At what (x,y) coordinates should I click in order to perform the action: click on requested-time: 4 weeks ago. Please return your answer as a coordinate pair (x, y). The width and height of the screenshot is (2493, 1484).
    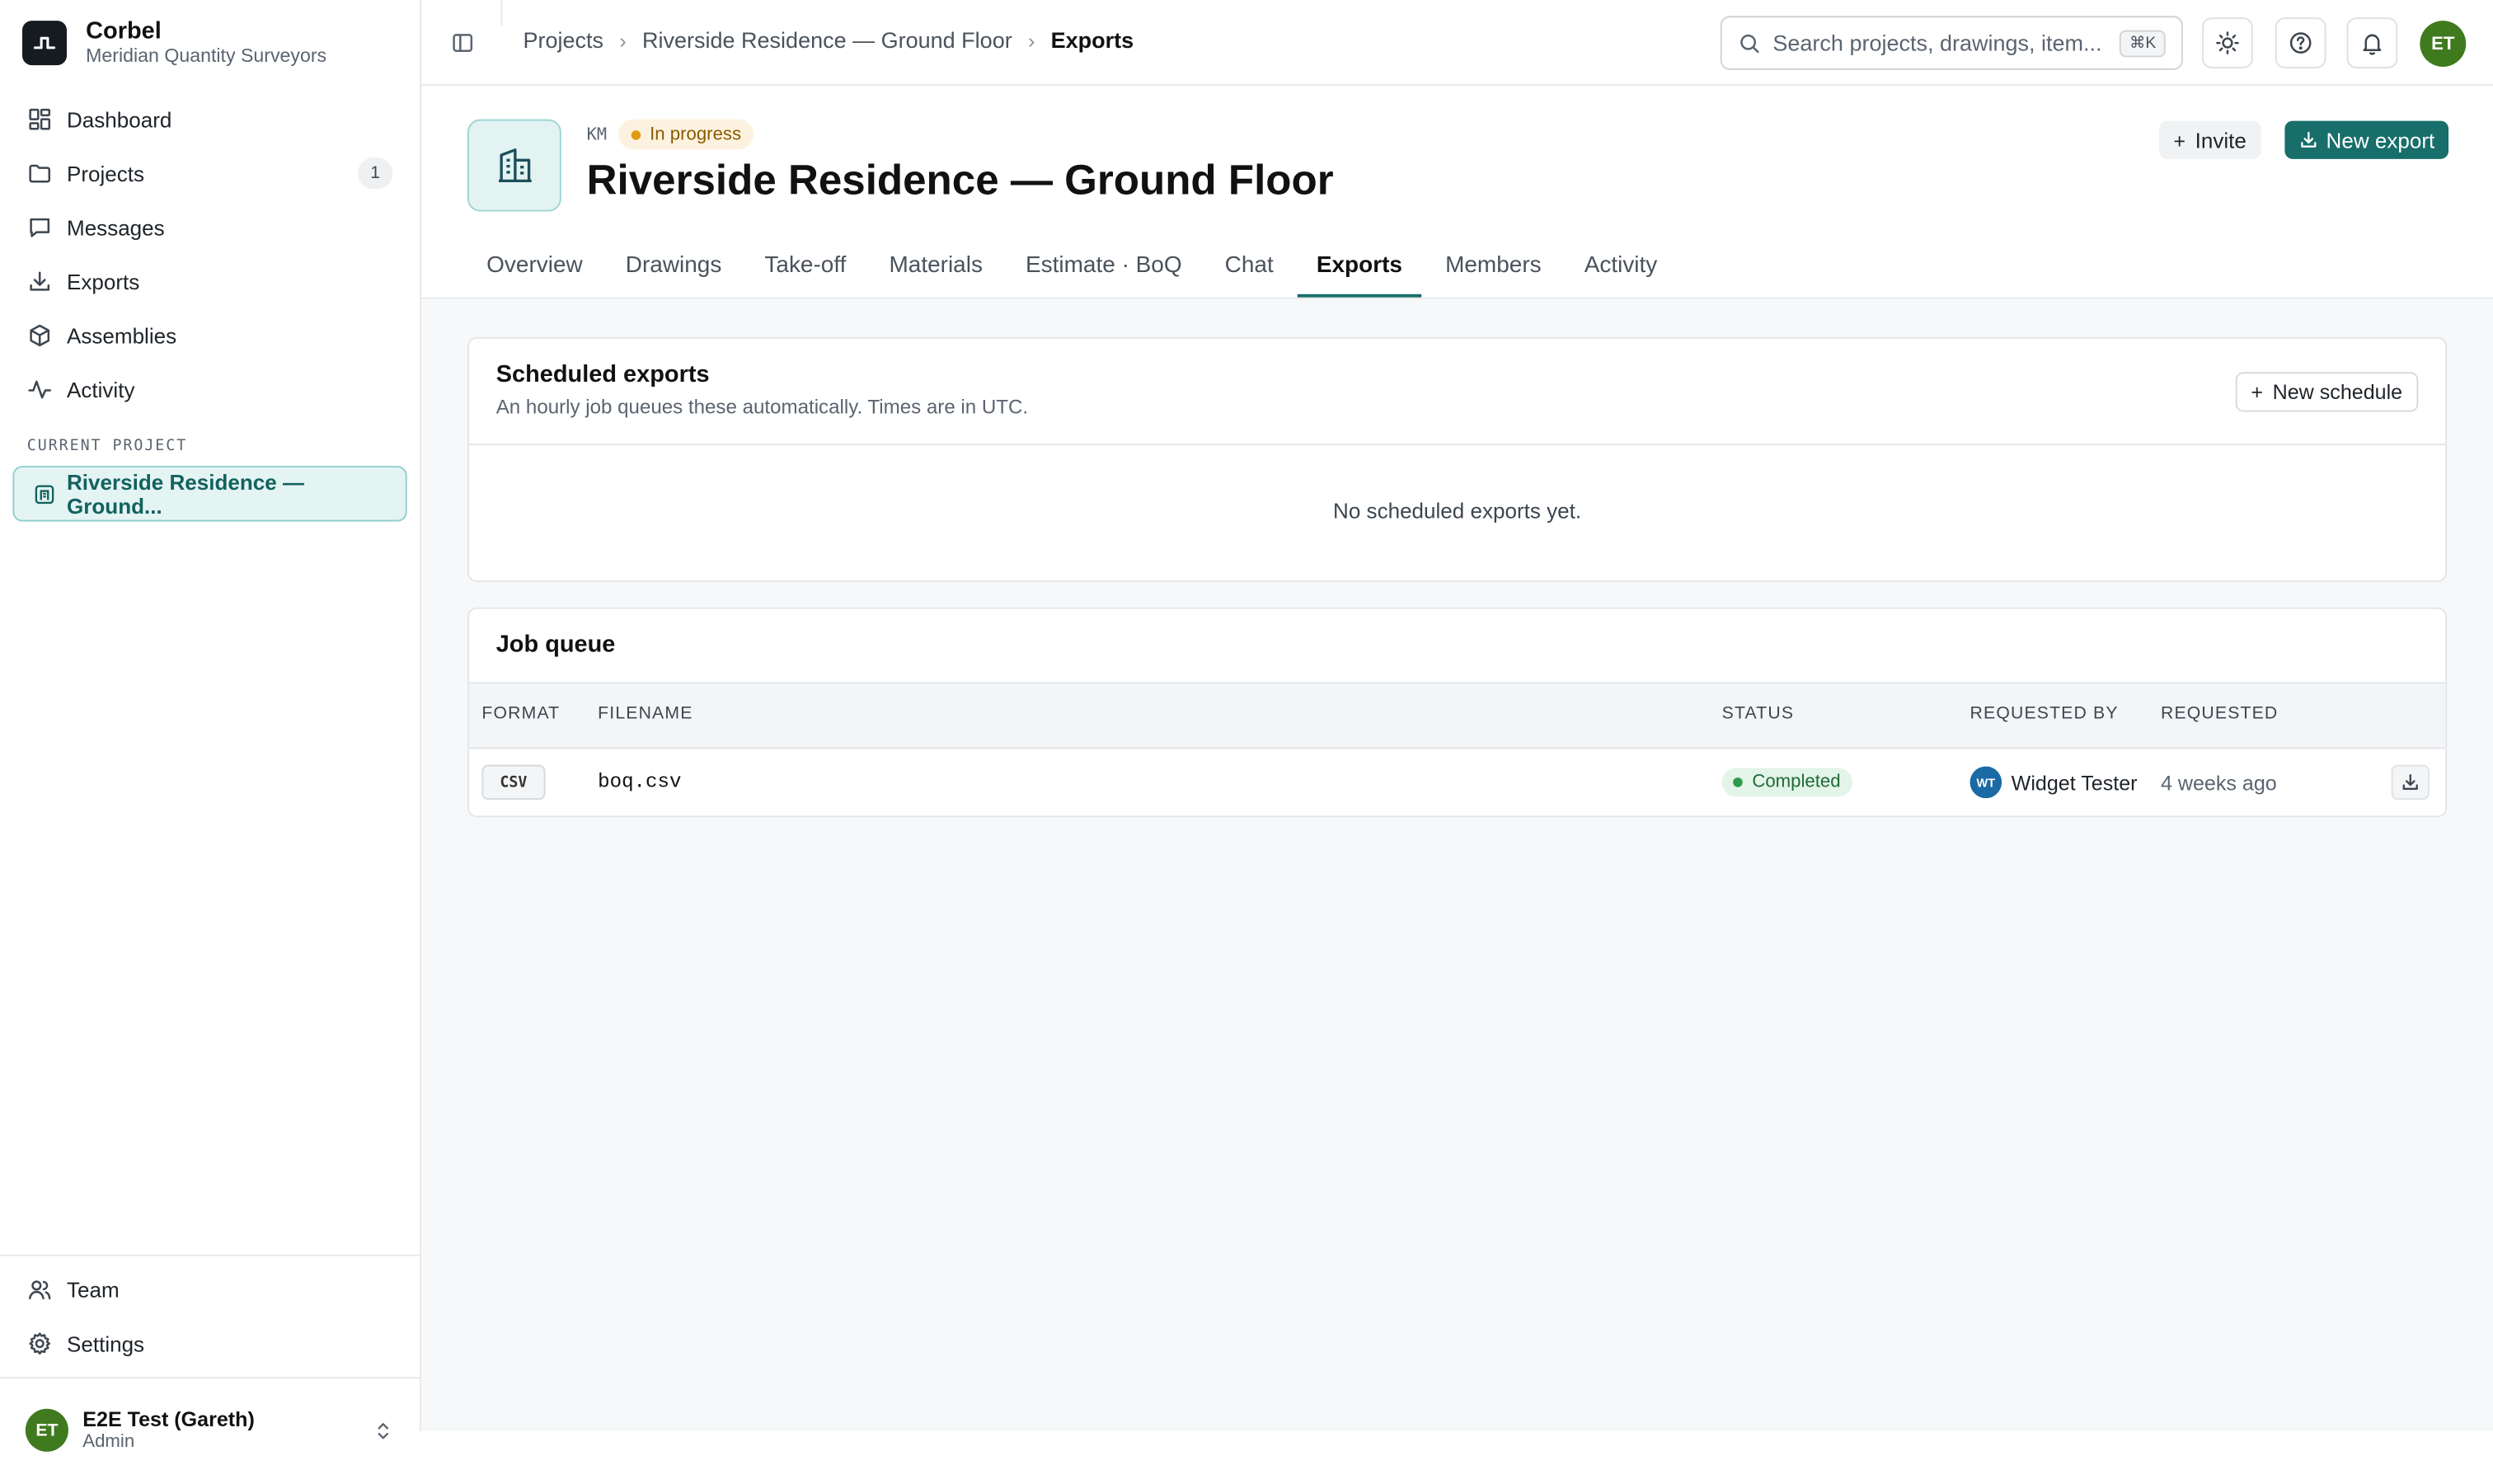
    Looking at the image, I should click on (2218, 783).